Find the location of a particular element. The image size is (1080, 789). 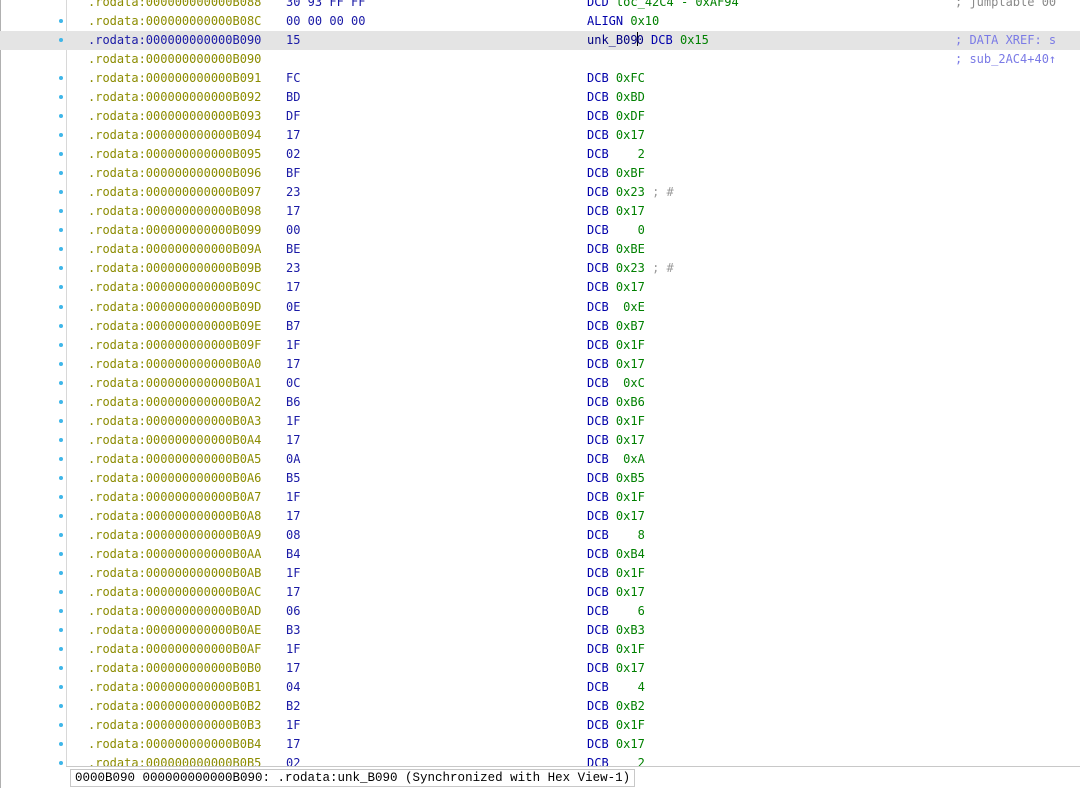

row-instruction: DCB 0 is located at coordinates (616, 230).